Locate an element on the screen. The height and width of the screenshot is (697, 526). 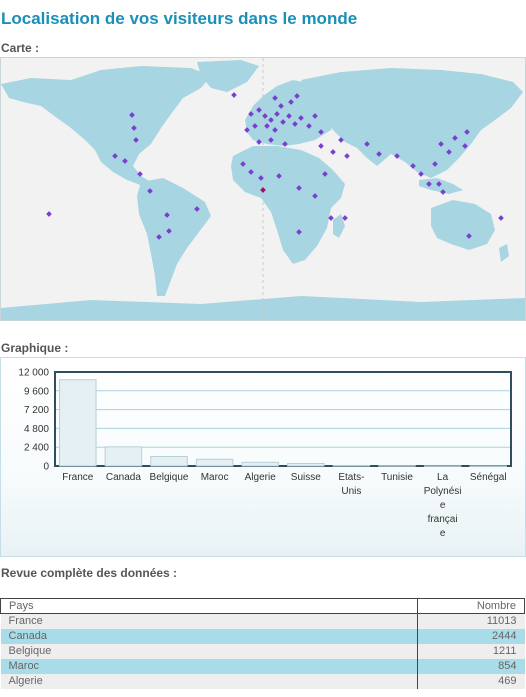
table-cell-country: Algerie is located at coordinates (209, 681).